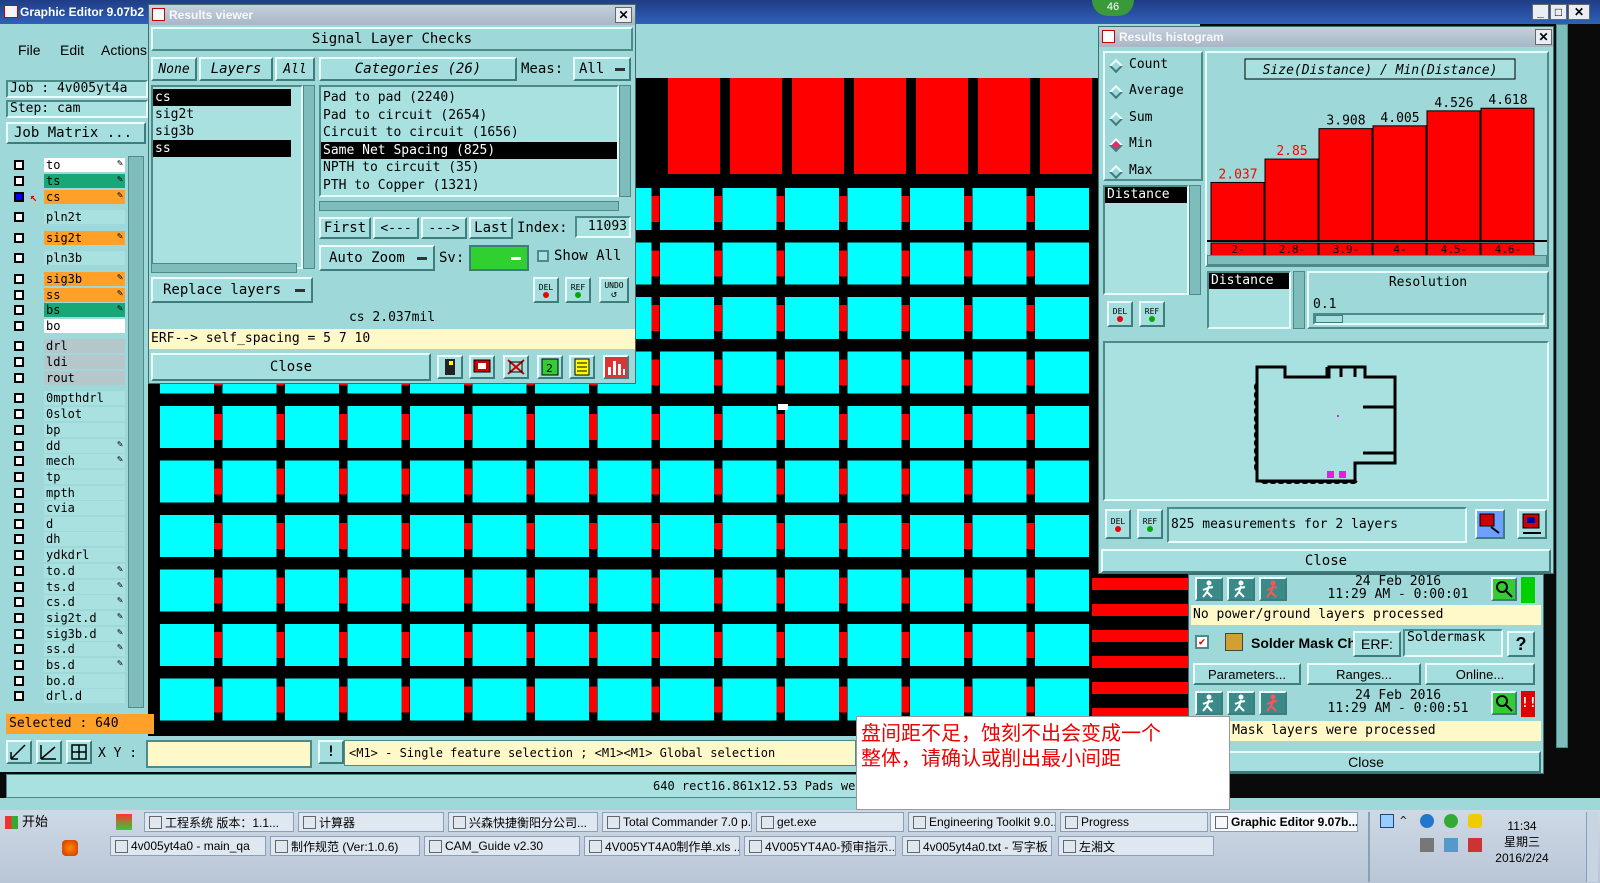 This screenshot has width=1600, height=883. Describe the element at coordinates (1451, 845) in the screenshot. I see `tray-icon-display` at that location.